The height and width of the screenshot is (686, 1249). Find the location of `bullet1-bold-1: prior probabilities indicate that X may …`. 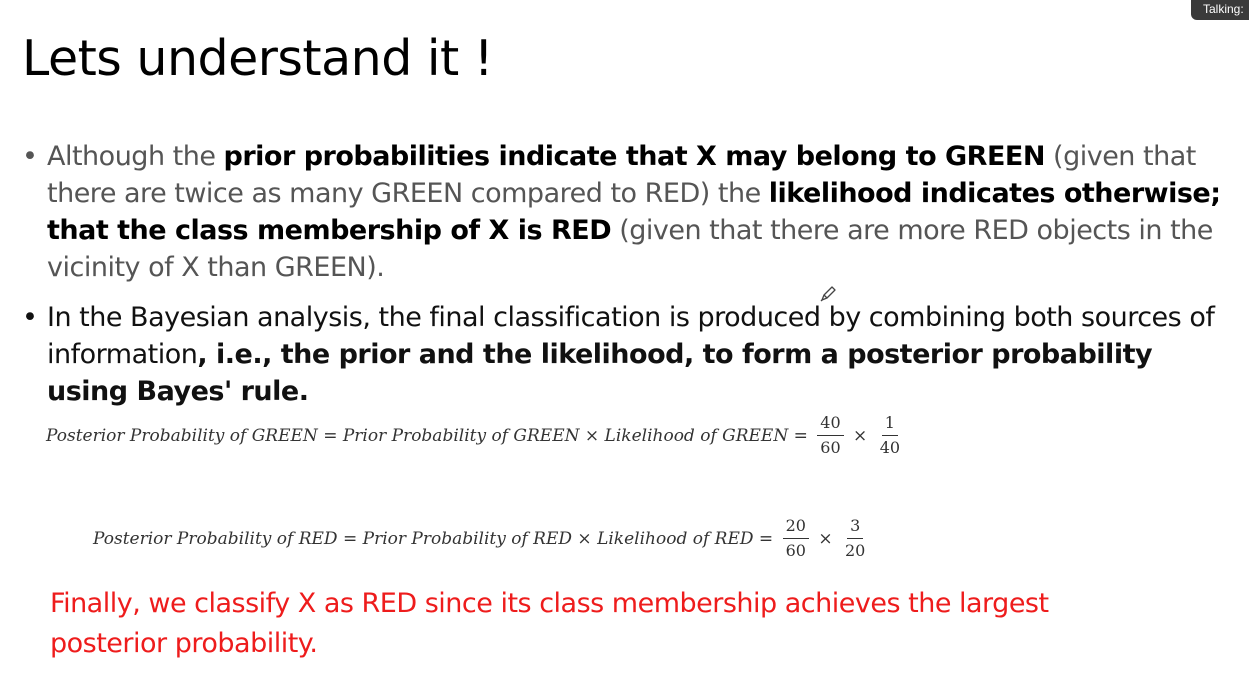

bullet1-bold-1: prior probabilities indicate that X may … is located at coordinates (634, 156).